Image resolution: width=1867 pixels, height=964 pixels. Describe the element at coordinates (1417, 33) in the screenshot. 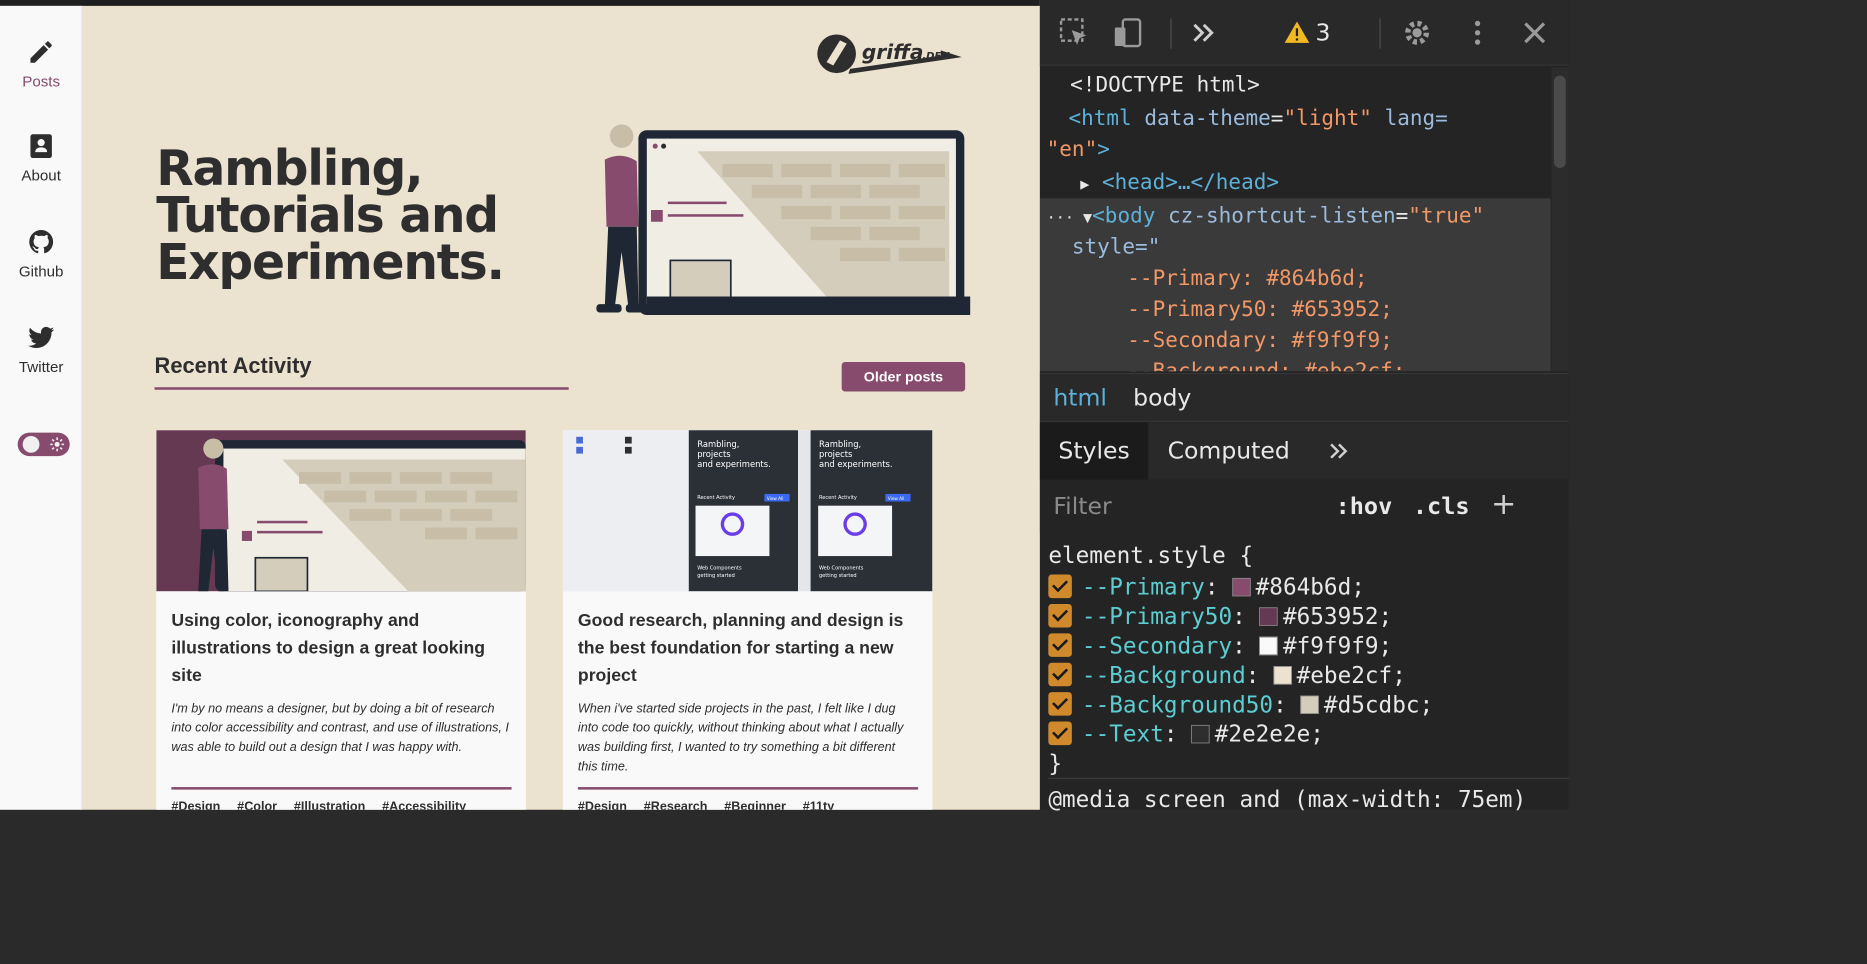

I see `gear-icon` at that location.